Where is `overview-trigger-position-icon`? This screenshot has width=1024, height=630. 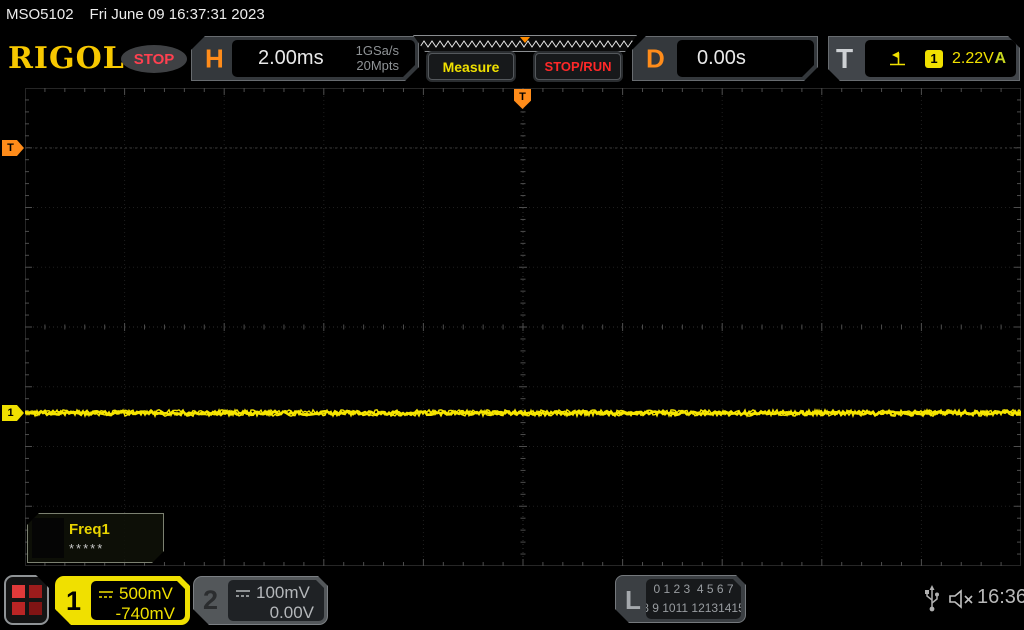 overview-trigger-position-icon is located at coordinates (525, 40).